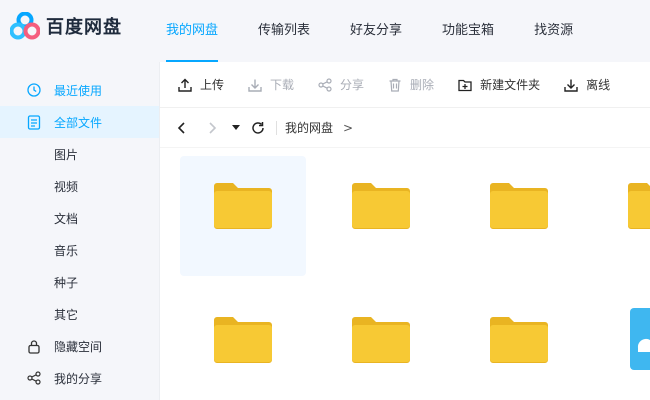 Image resolution: width=650 pixels, height=400 pixels. I want to click on app-logo: 百度网盘, so click(66, 26).